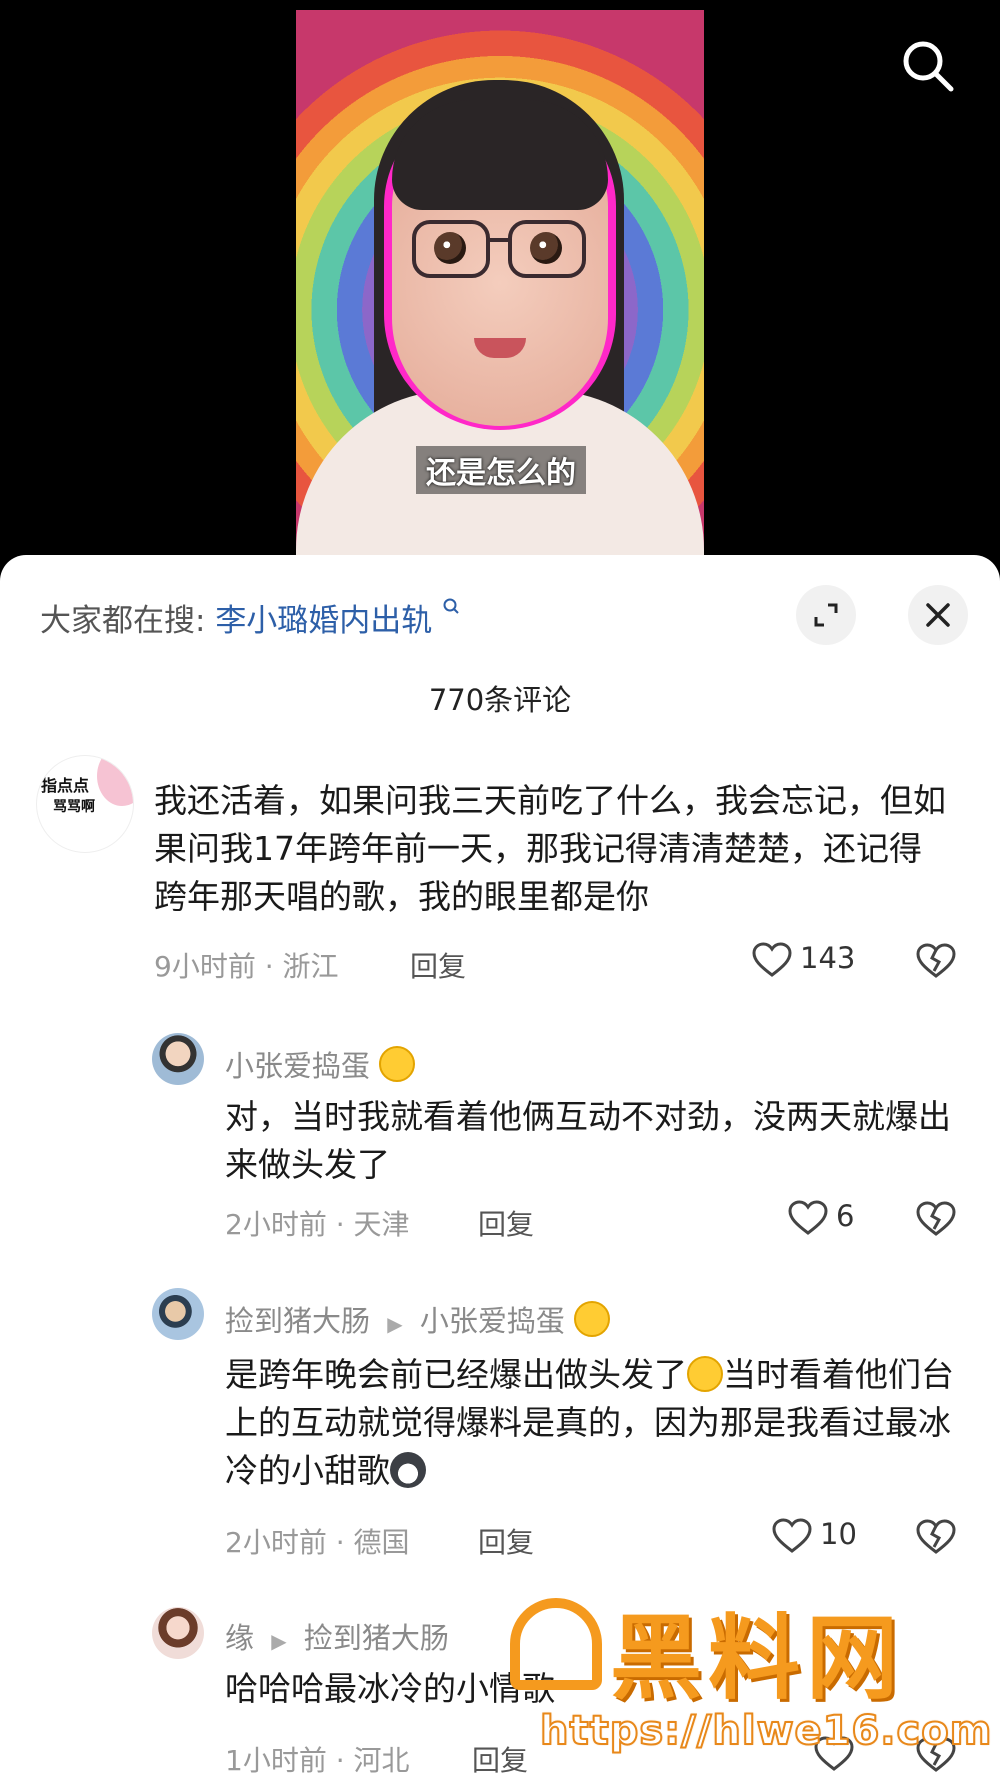 This screenshot has width=1000, height=1785. Describe the element at coordinates (246, 966) in the screenshot. I see `main-comment-time-location: 9小时前 · 浙江` at that location.